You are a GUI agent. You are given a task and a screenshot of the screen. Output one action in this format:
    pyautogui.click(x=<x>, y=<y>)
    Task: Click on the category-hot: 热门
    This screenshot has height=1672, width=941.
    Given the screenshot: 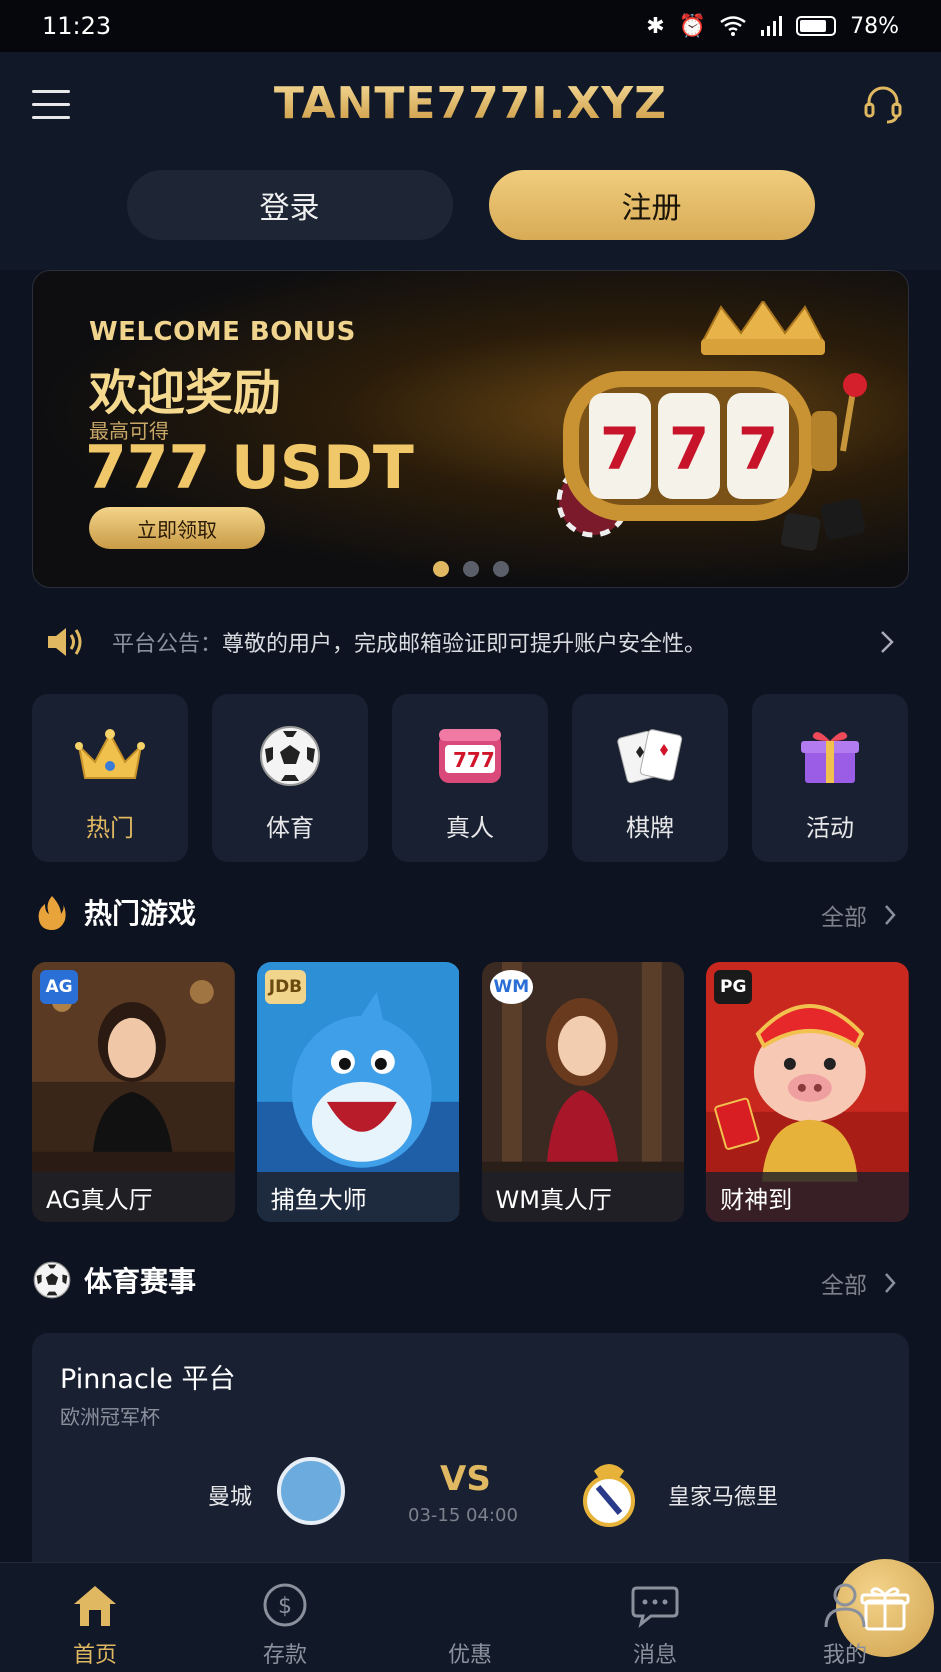 What is the action you would take?
    pyautogui.click(x=110, y=778)
    